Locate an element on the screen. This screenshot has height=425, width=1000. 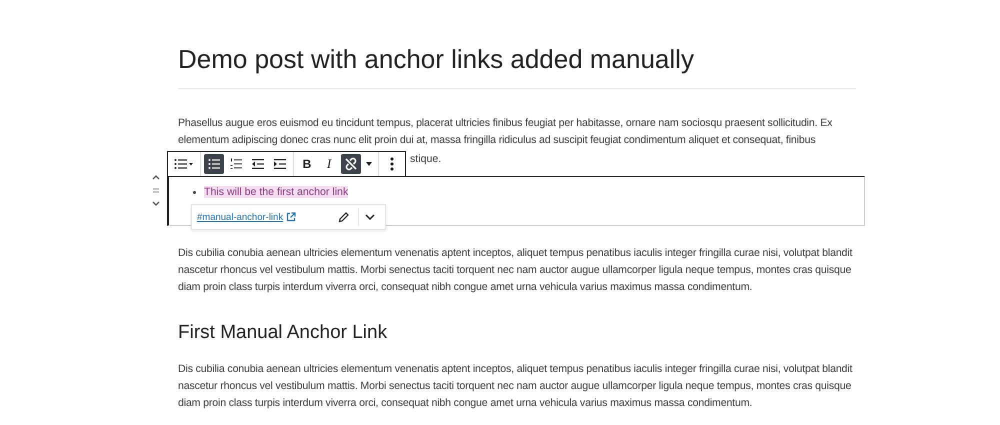
unlink-button is located at coordinates (351, 164).